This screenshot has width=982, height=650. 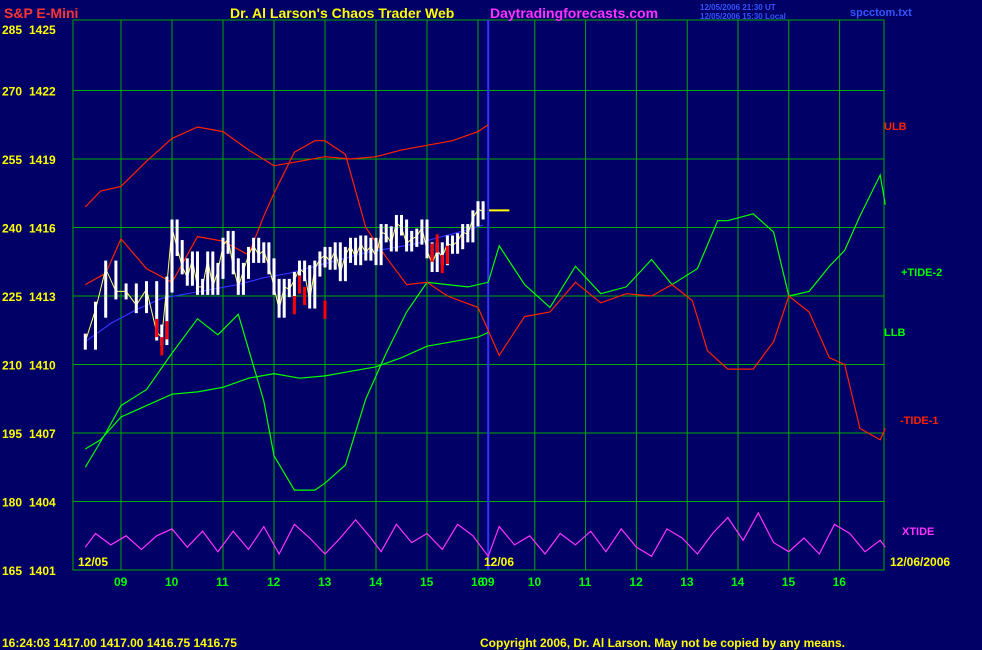 I want to click on y-tick-outer: 240, so click(x=12, y=229).